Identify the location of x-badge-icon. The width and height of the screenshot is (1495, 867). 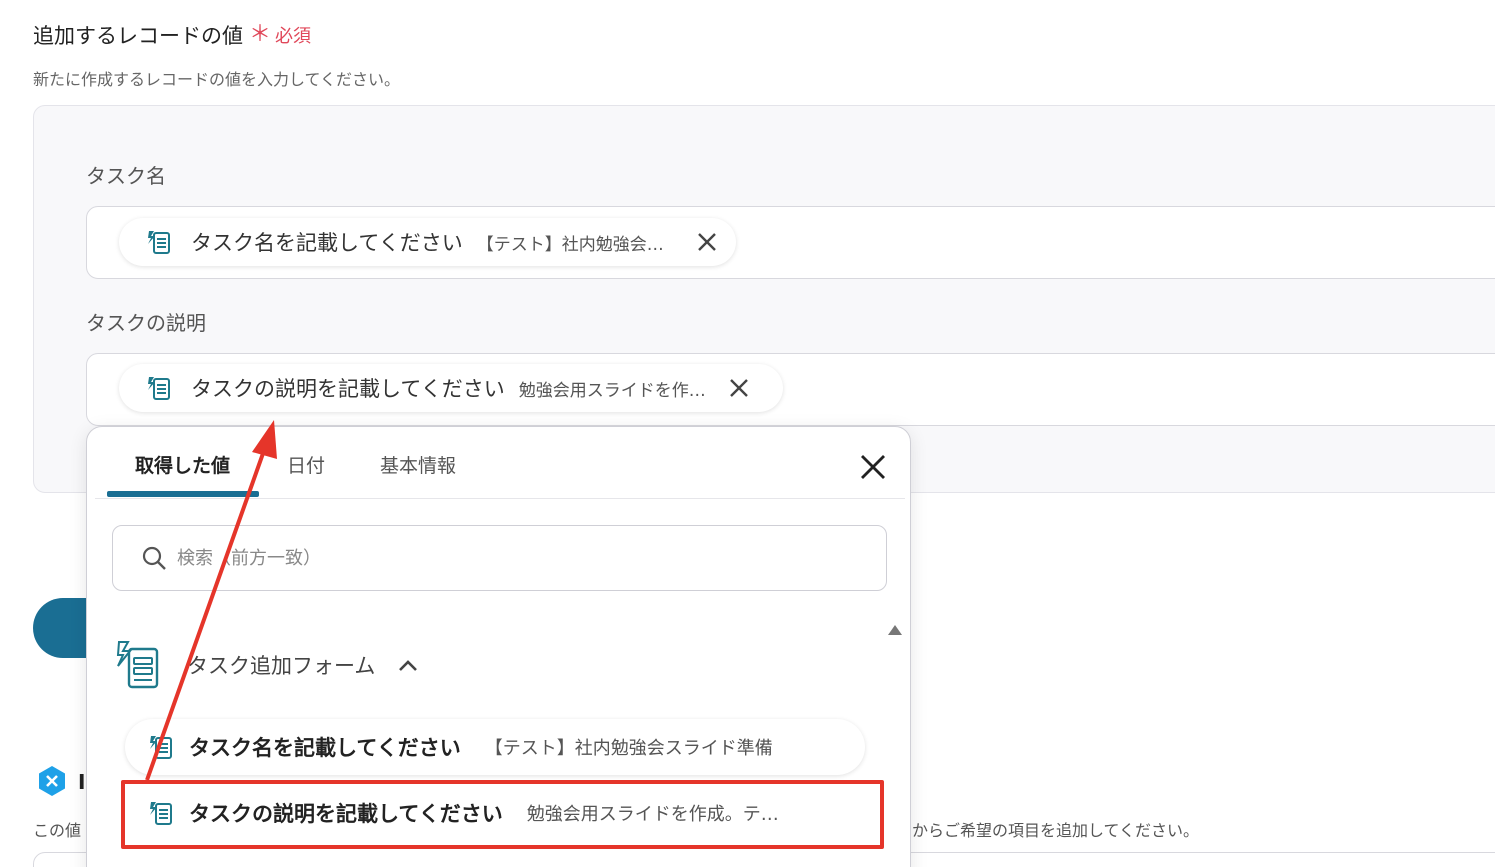
(52, 781).